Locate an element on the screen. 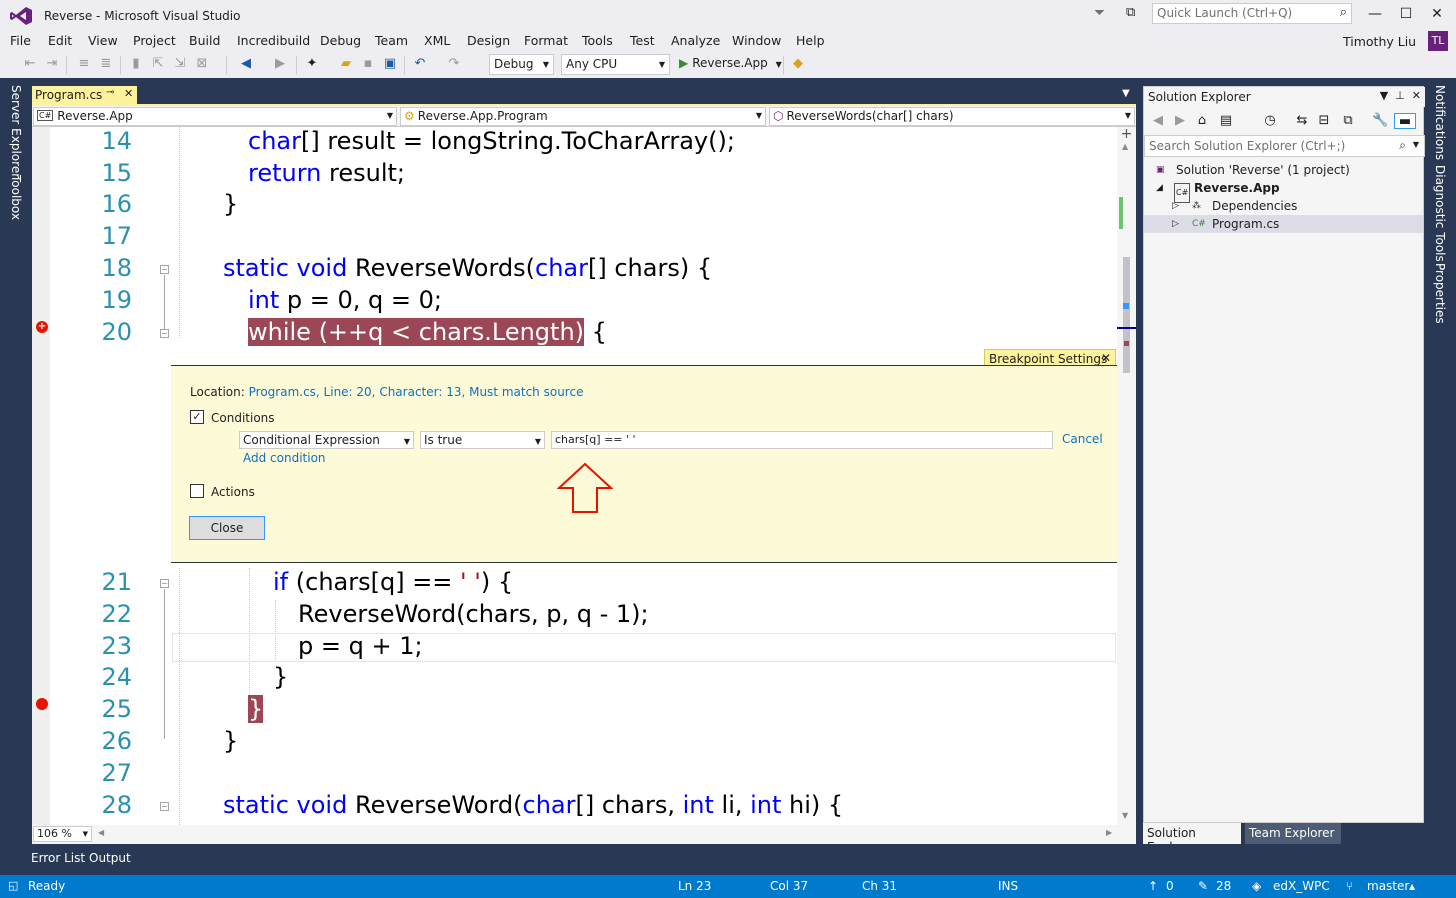 The height and width of the screenshot is (898, 1456). conditions-checkbox: ✓ is located at coordinates (197, 417).